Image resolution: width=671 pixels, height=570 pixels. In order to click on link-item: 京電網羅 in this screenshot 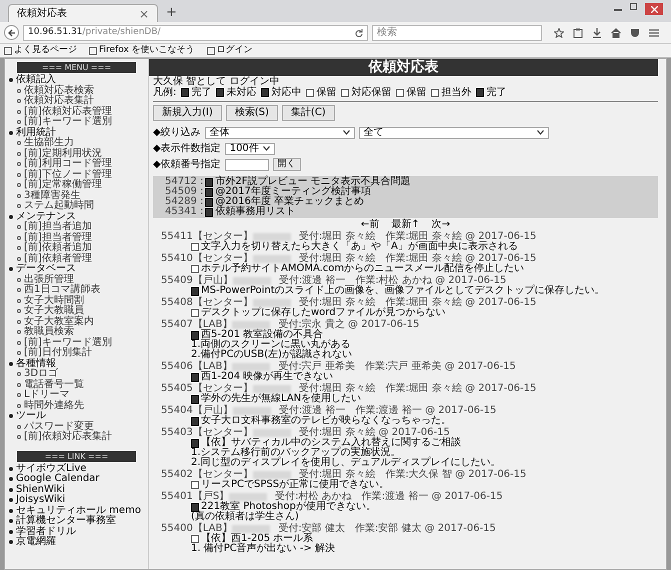, I will do `click(36, 542)`.